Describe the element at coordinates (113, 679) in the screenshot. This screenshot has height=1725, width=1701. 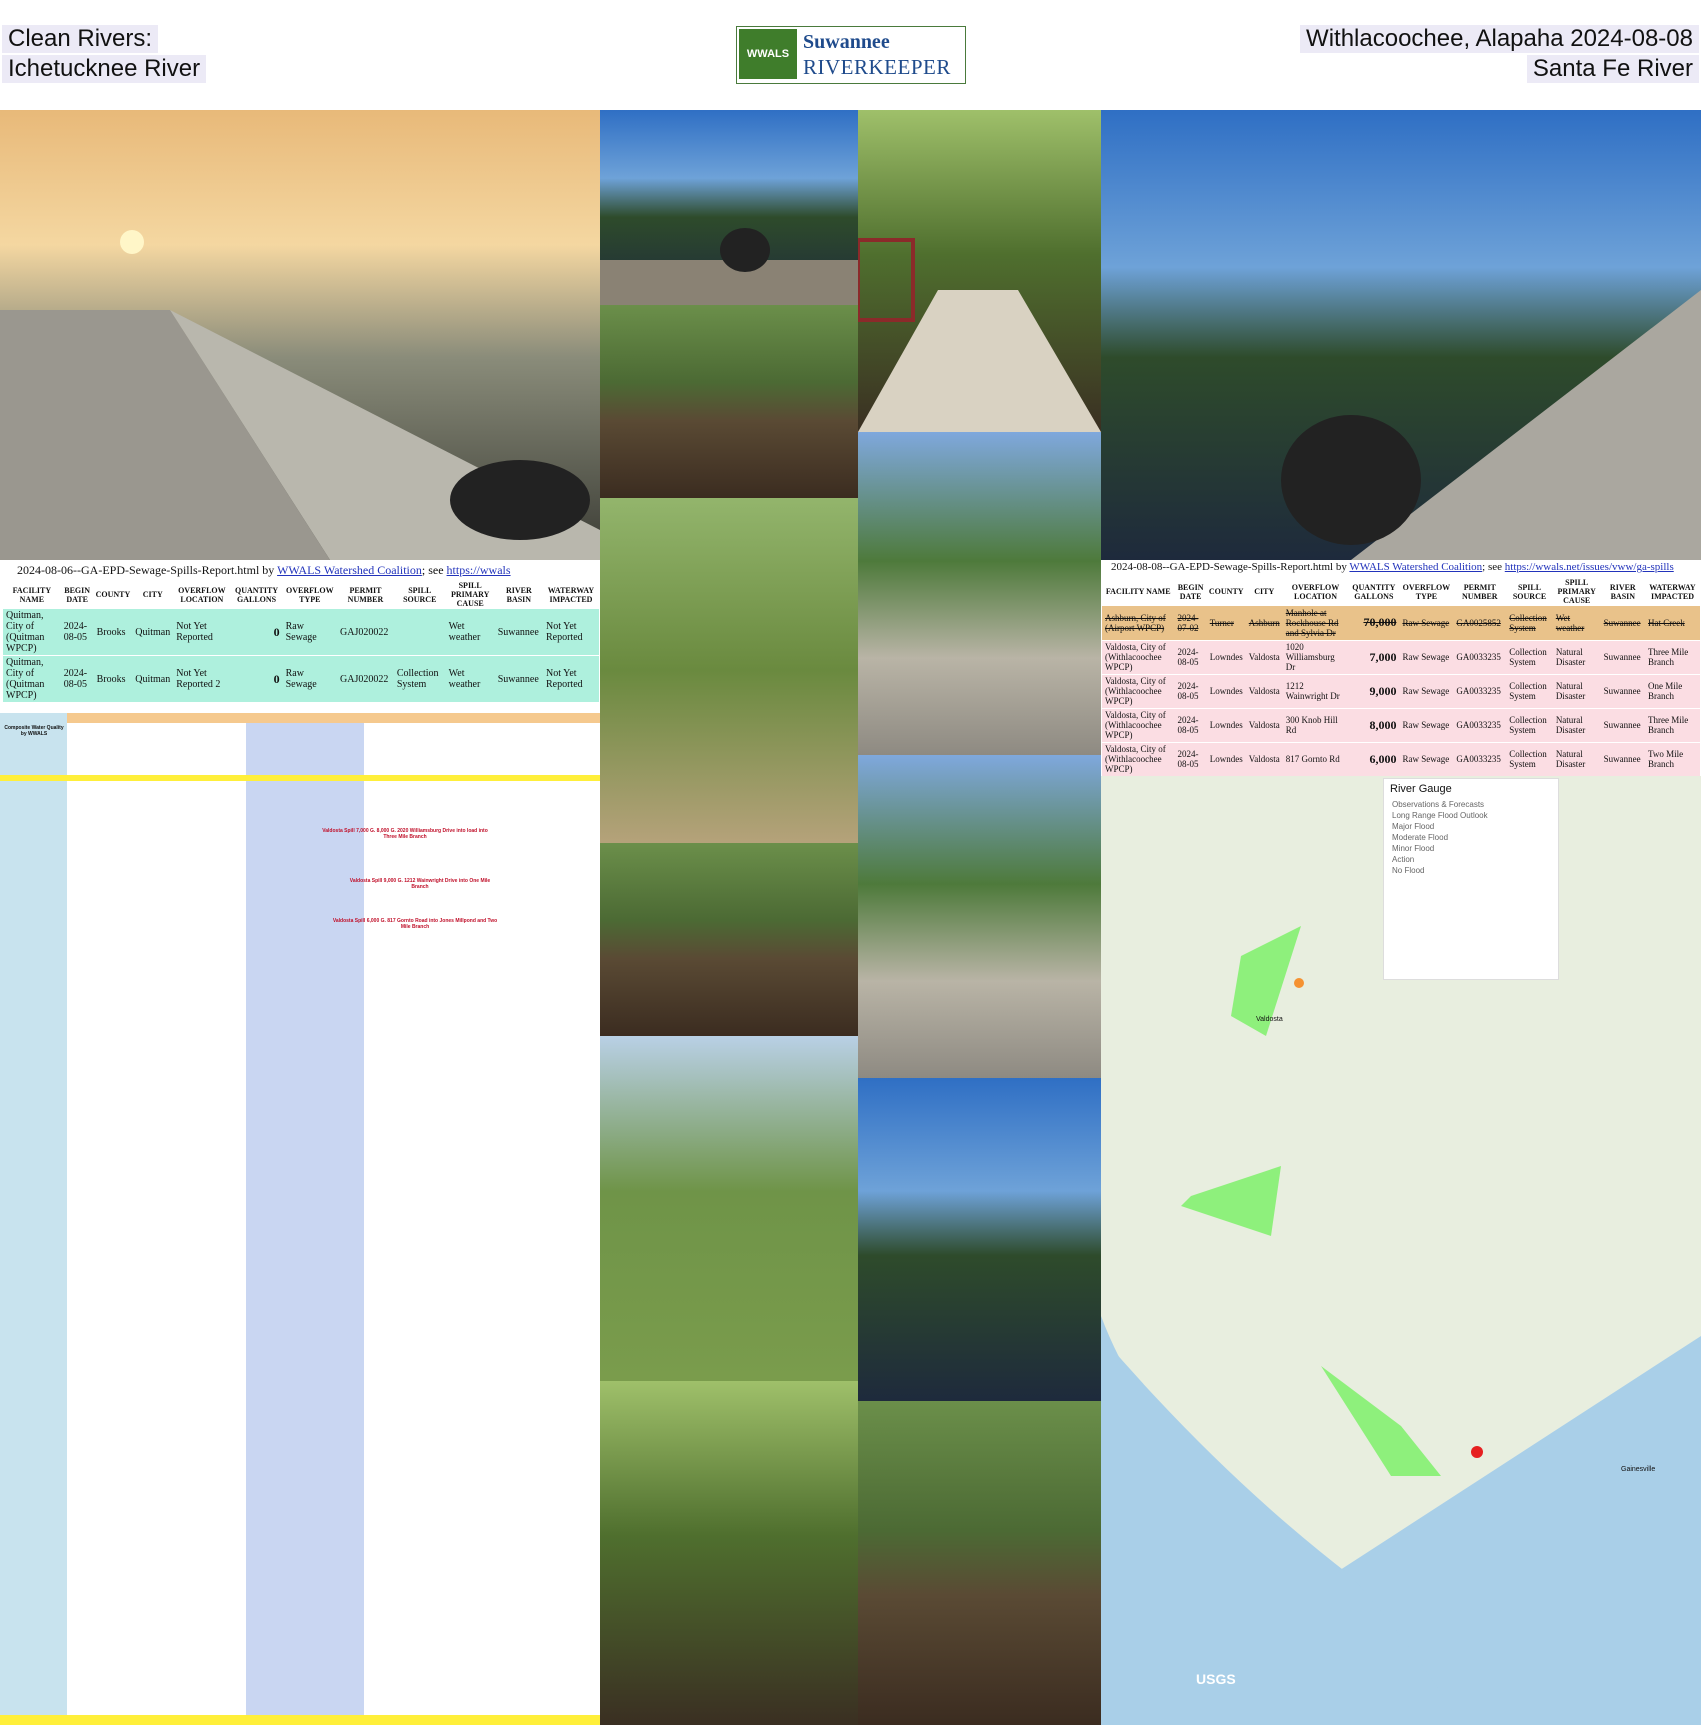
I see `table-cell: Brooks` at that location.